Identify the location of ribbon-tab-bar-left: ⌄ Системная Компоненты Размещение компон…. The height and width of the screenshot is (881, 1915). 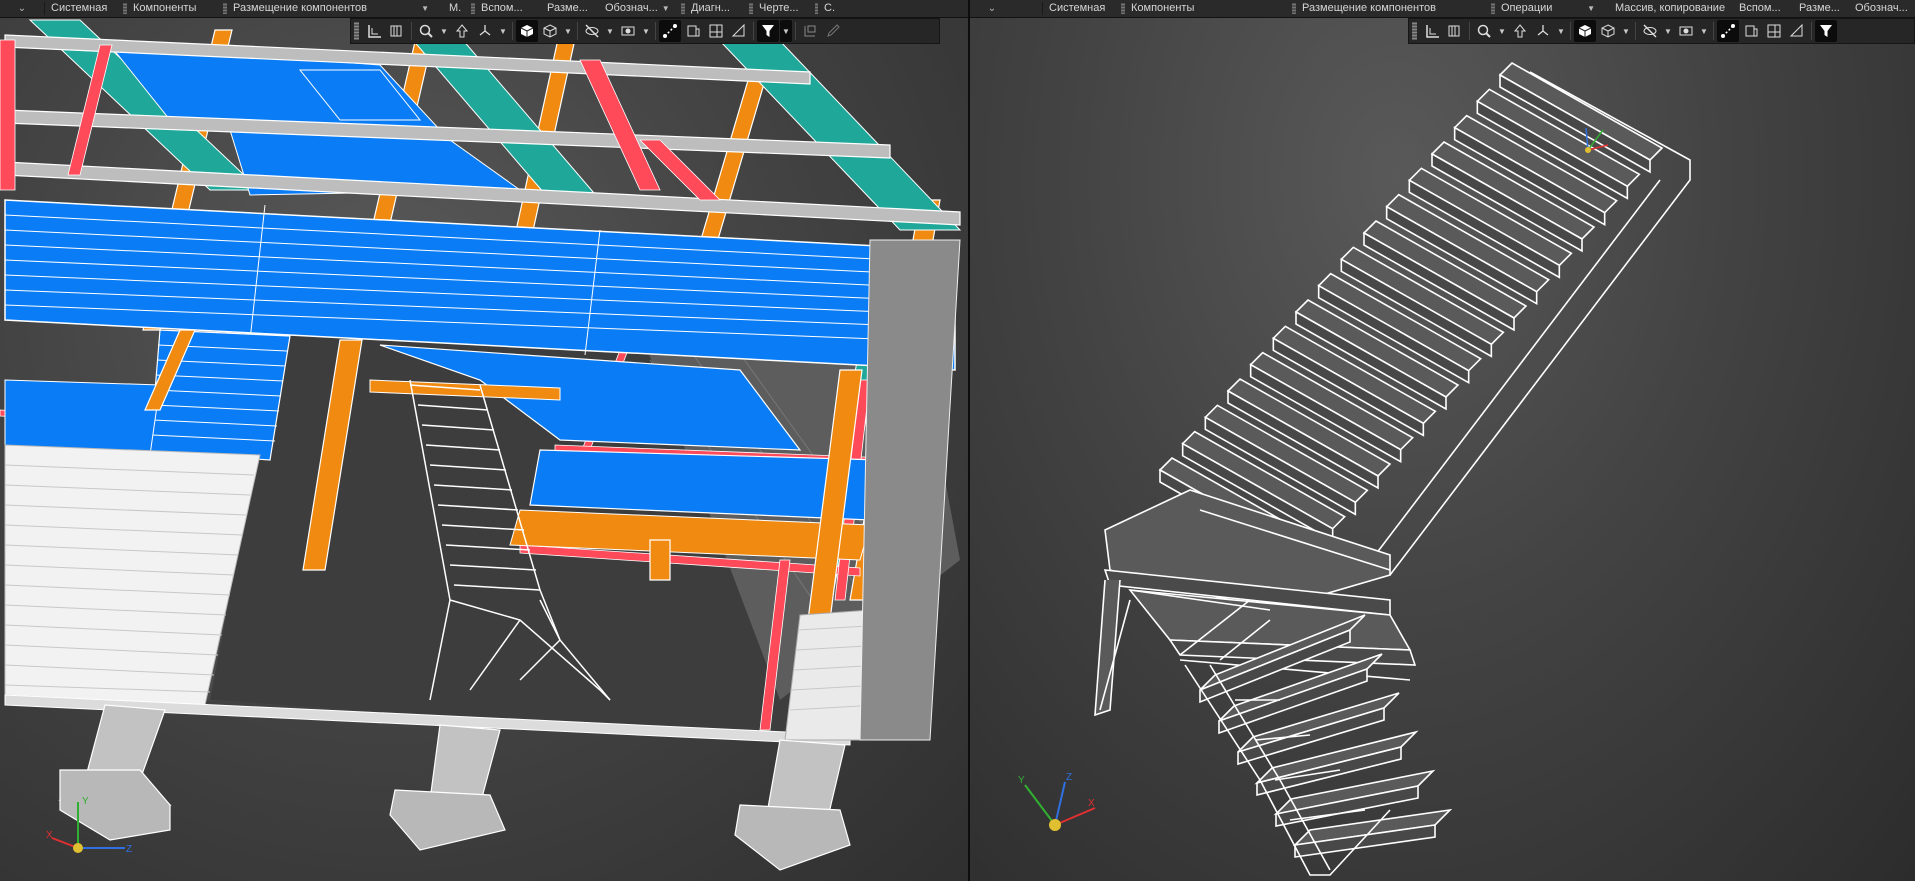
(484, 9).